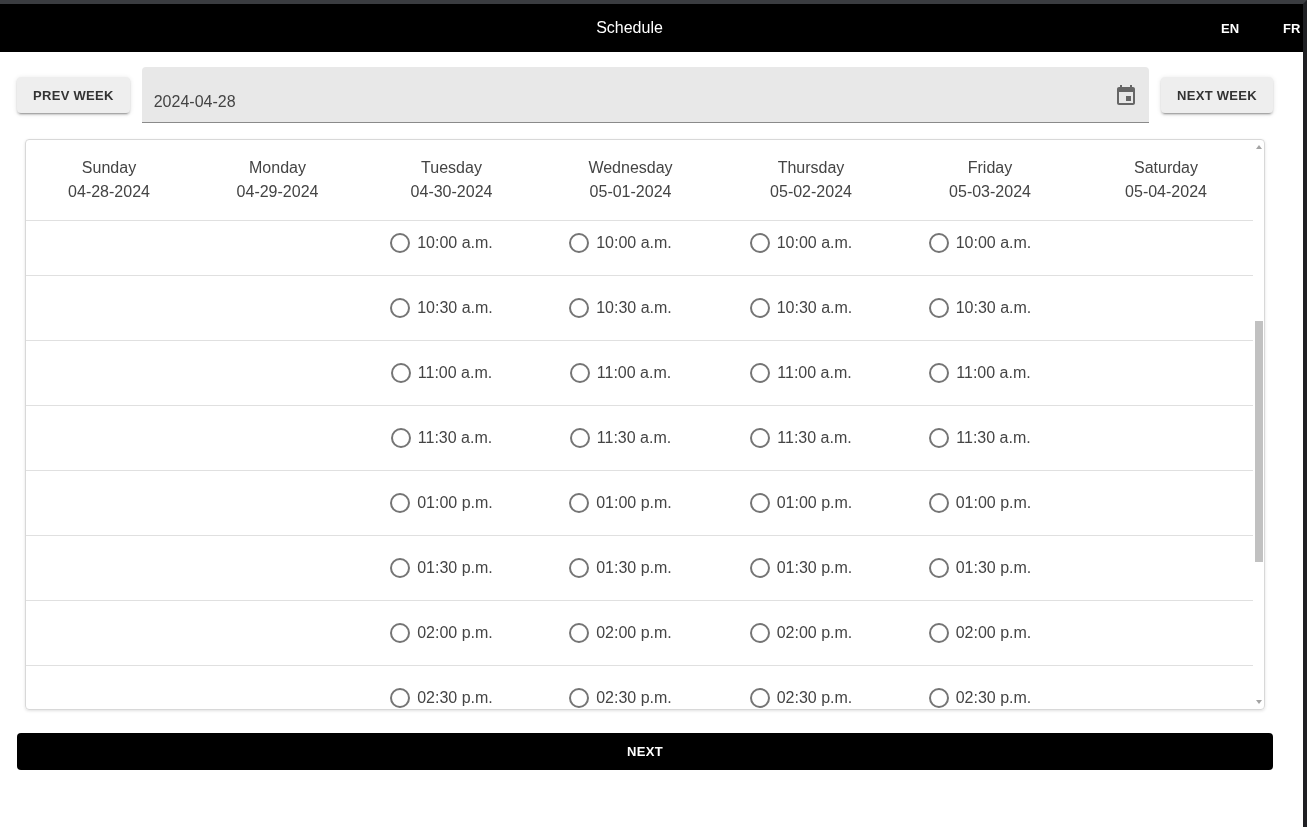 The image size is (1307, 827). I want to click on scroll-up-icon, so click(1258, 147).